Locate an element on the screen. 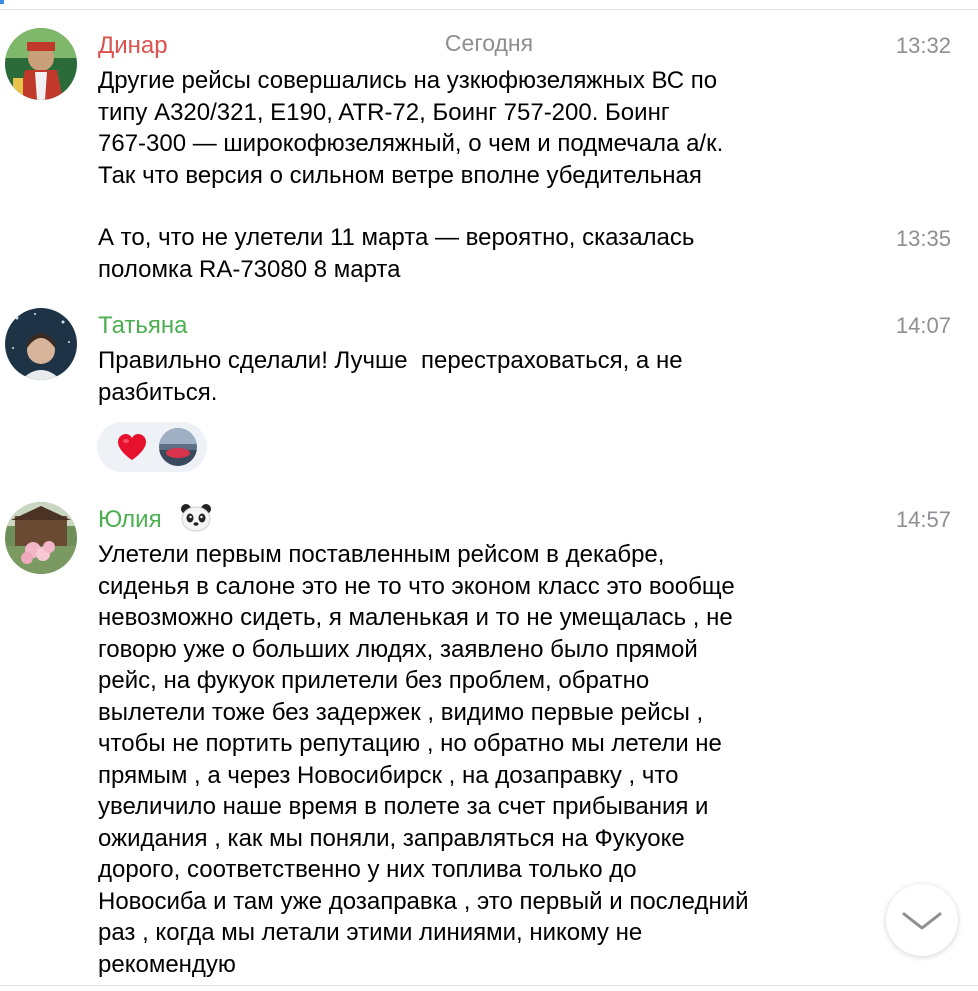 Image resolution: width=978 pixels, height=991 pixels. chevron-down-icon is located at coordinates (922, 921).